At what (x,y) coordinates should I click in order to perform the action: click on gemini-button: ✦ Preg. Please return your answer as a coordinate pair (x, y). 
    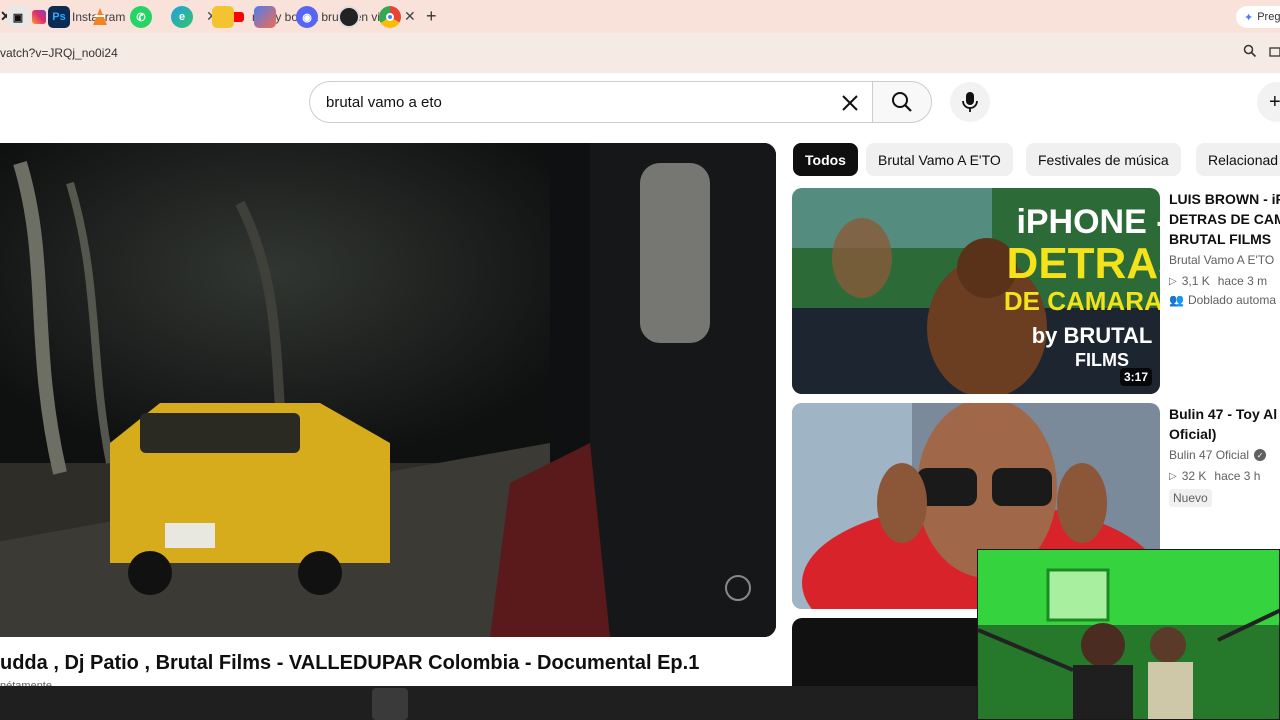
    Looking at the image, I should click on (1258, 17).